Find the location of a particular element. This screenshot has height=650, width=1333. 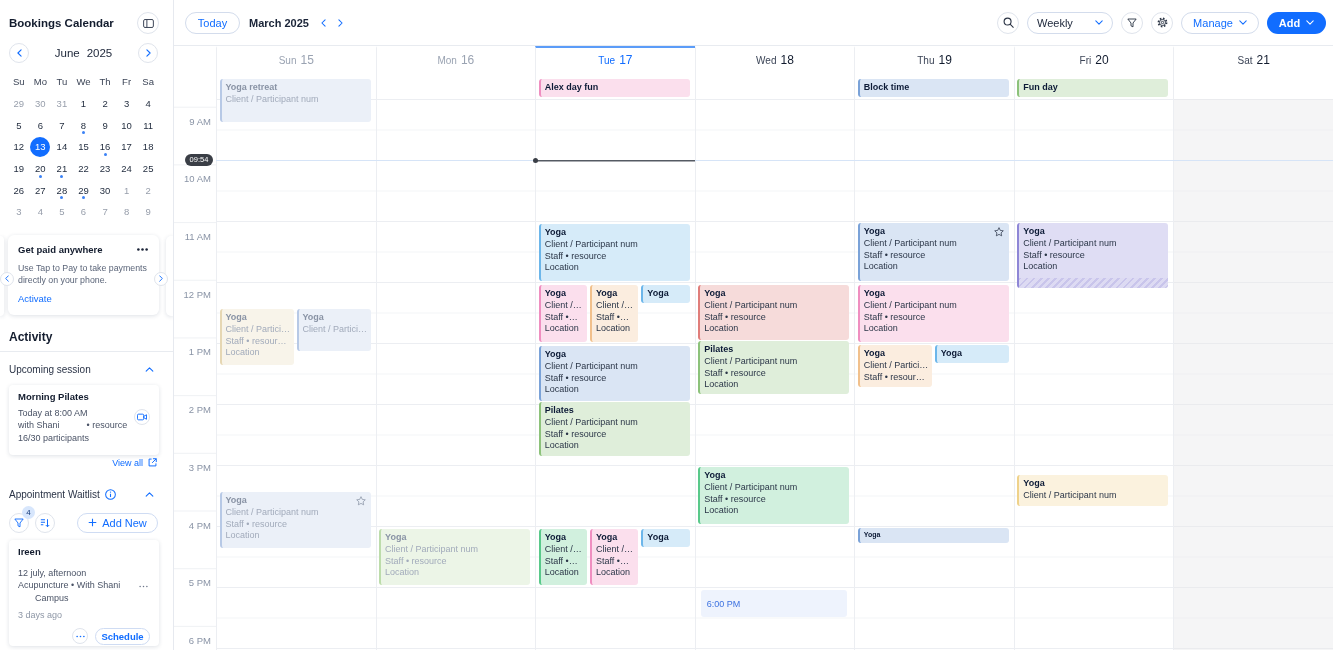

booking-card: Fun day is located at coordinates (1093, 88).